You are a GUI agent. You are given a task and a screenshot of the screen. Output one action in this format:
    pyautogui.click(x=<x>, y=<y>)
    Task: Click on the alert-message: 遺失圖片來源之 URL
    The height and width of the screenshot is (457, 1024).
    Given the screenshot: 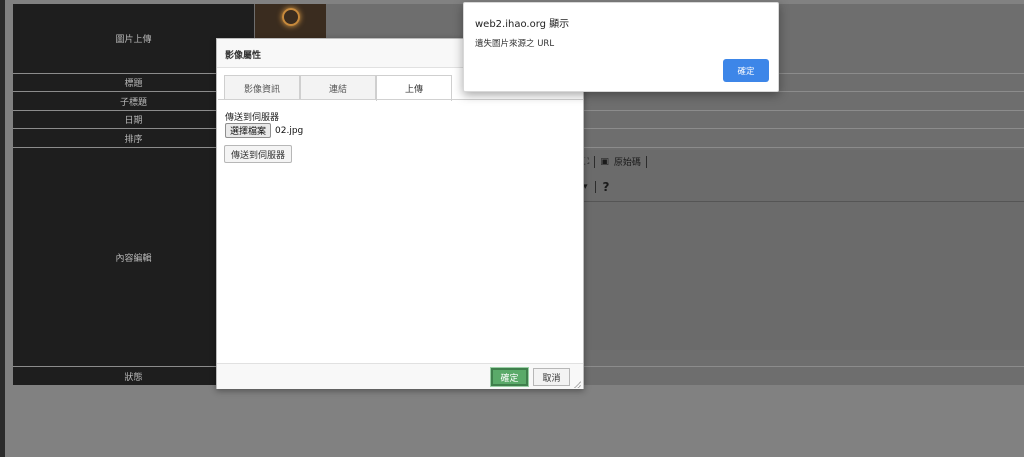 What is the action you would take?
    pyautogui.click(x=515, y=44)
    